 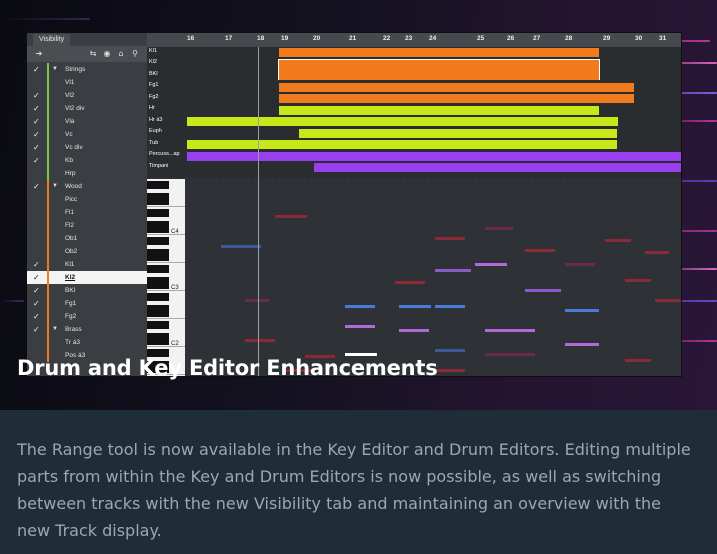 What do you see at coordinates (87, 316) in the screenshot?
I see `visibility-row: ✓ Fg2` at bounding box center [87, 316].